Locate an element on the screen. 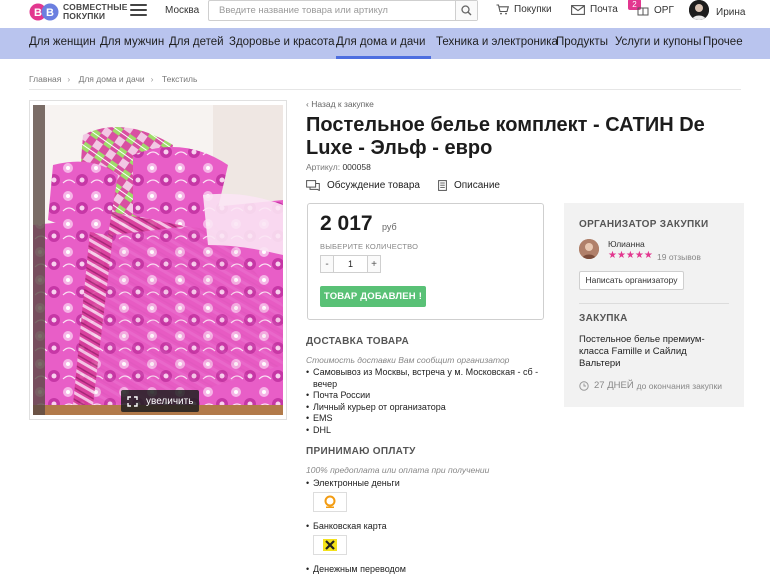 The width and height of the screenshot is (770, 585). write-organizer-button: Написать организатору is located at coordinates (631, 280).